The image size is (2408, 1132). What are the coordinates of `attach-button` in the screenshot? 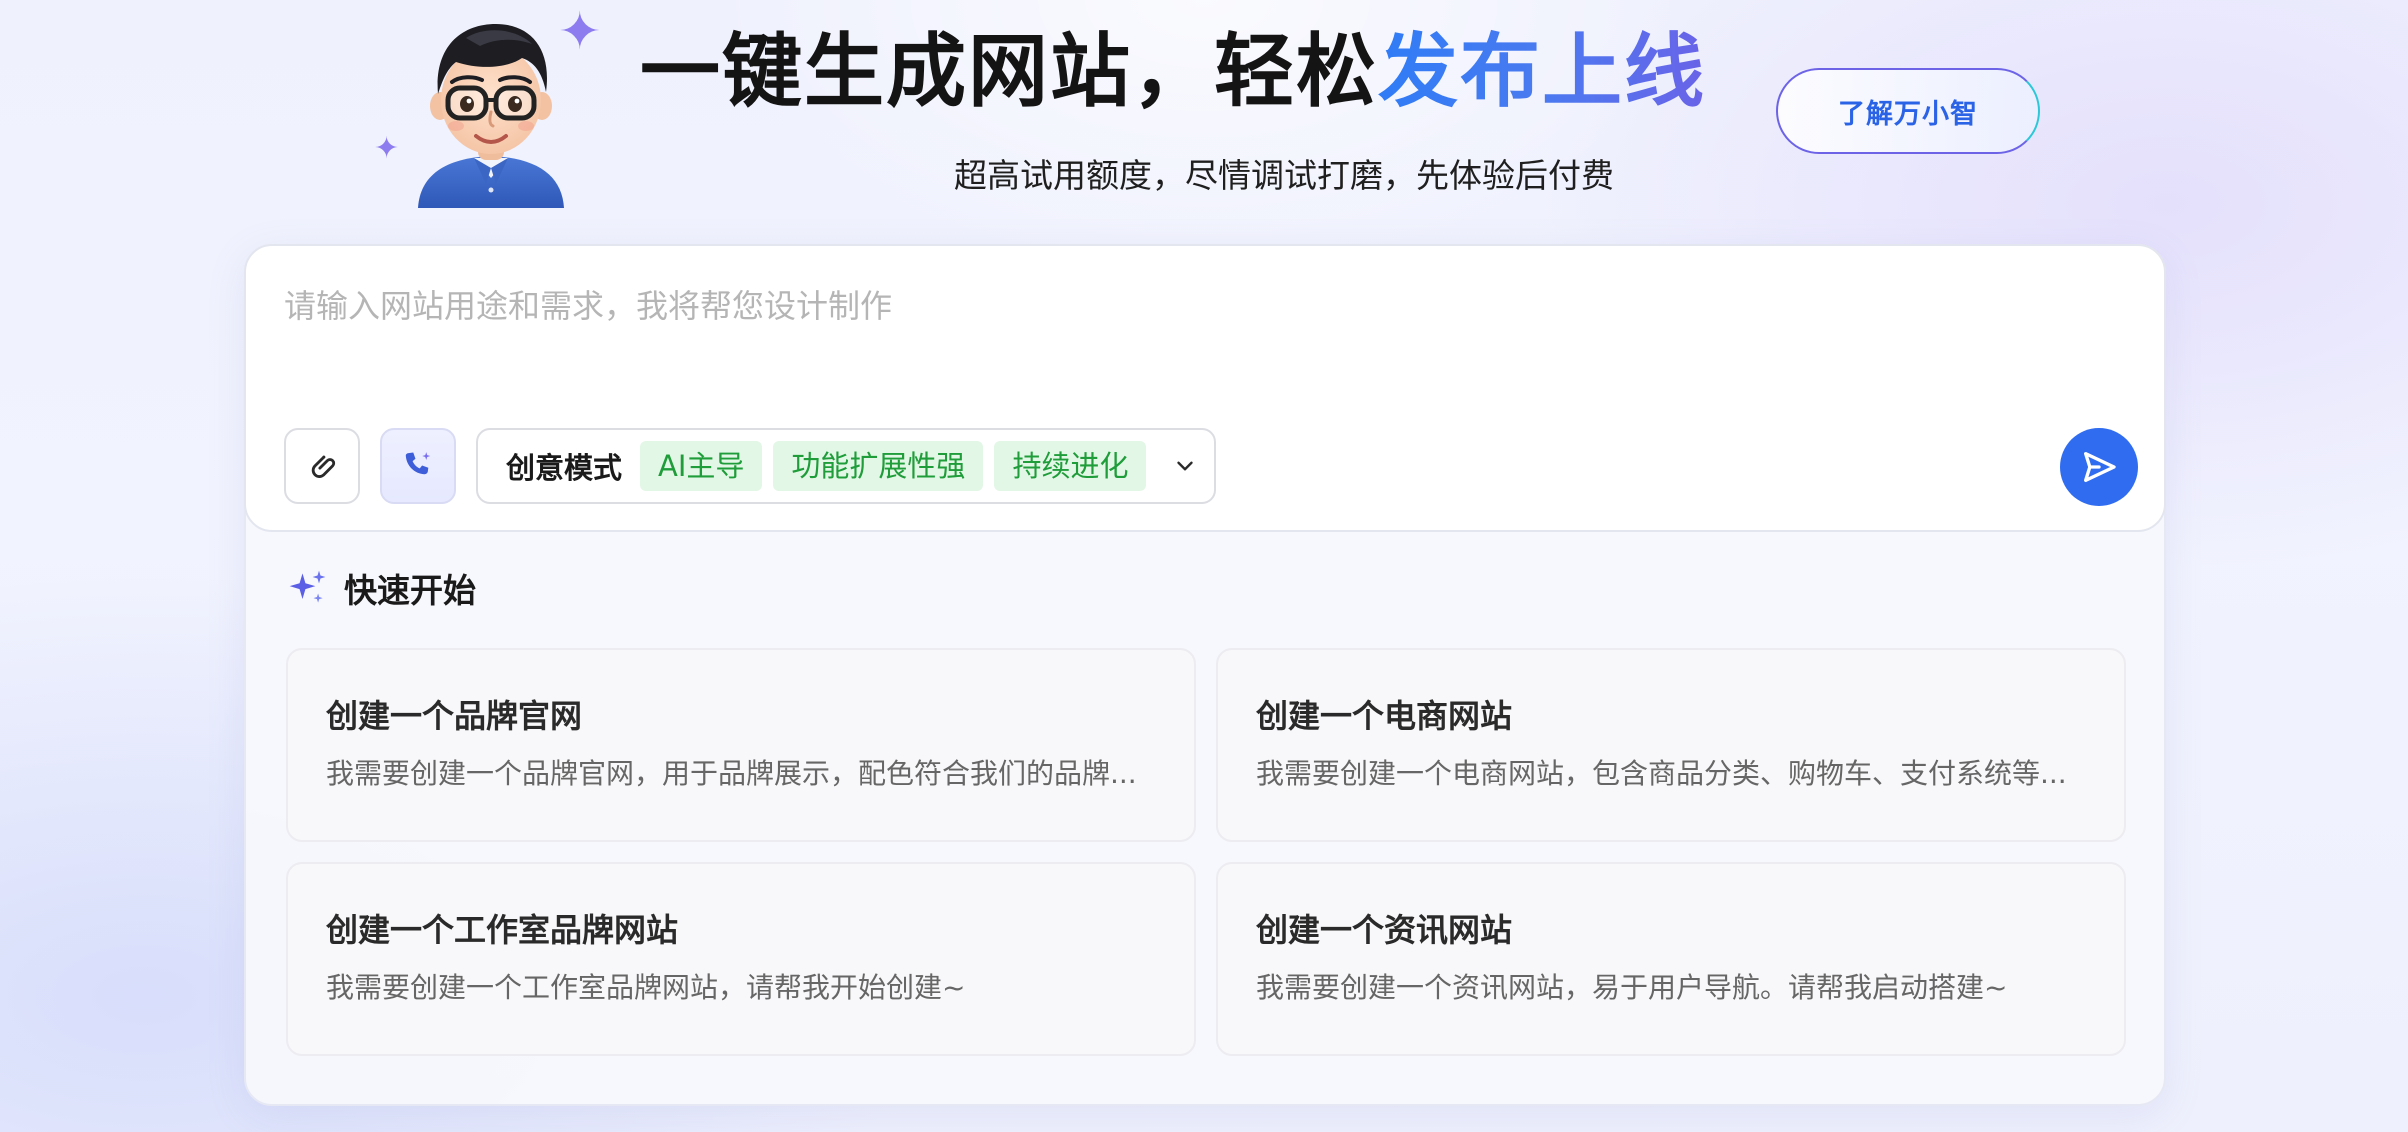 It's located at (322, 466).